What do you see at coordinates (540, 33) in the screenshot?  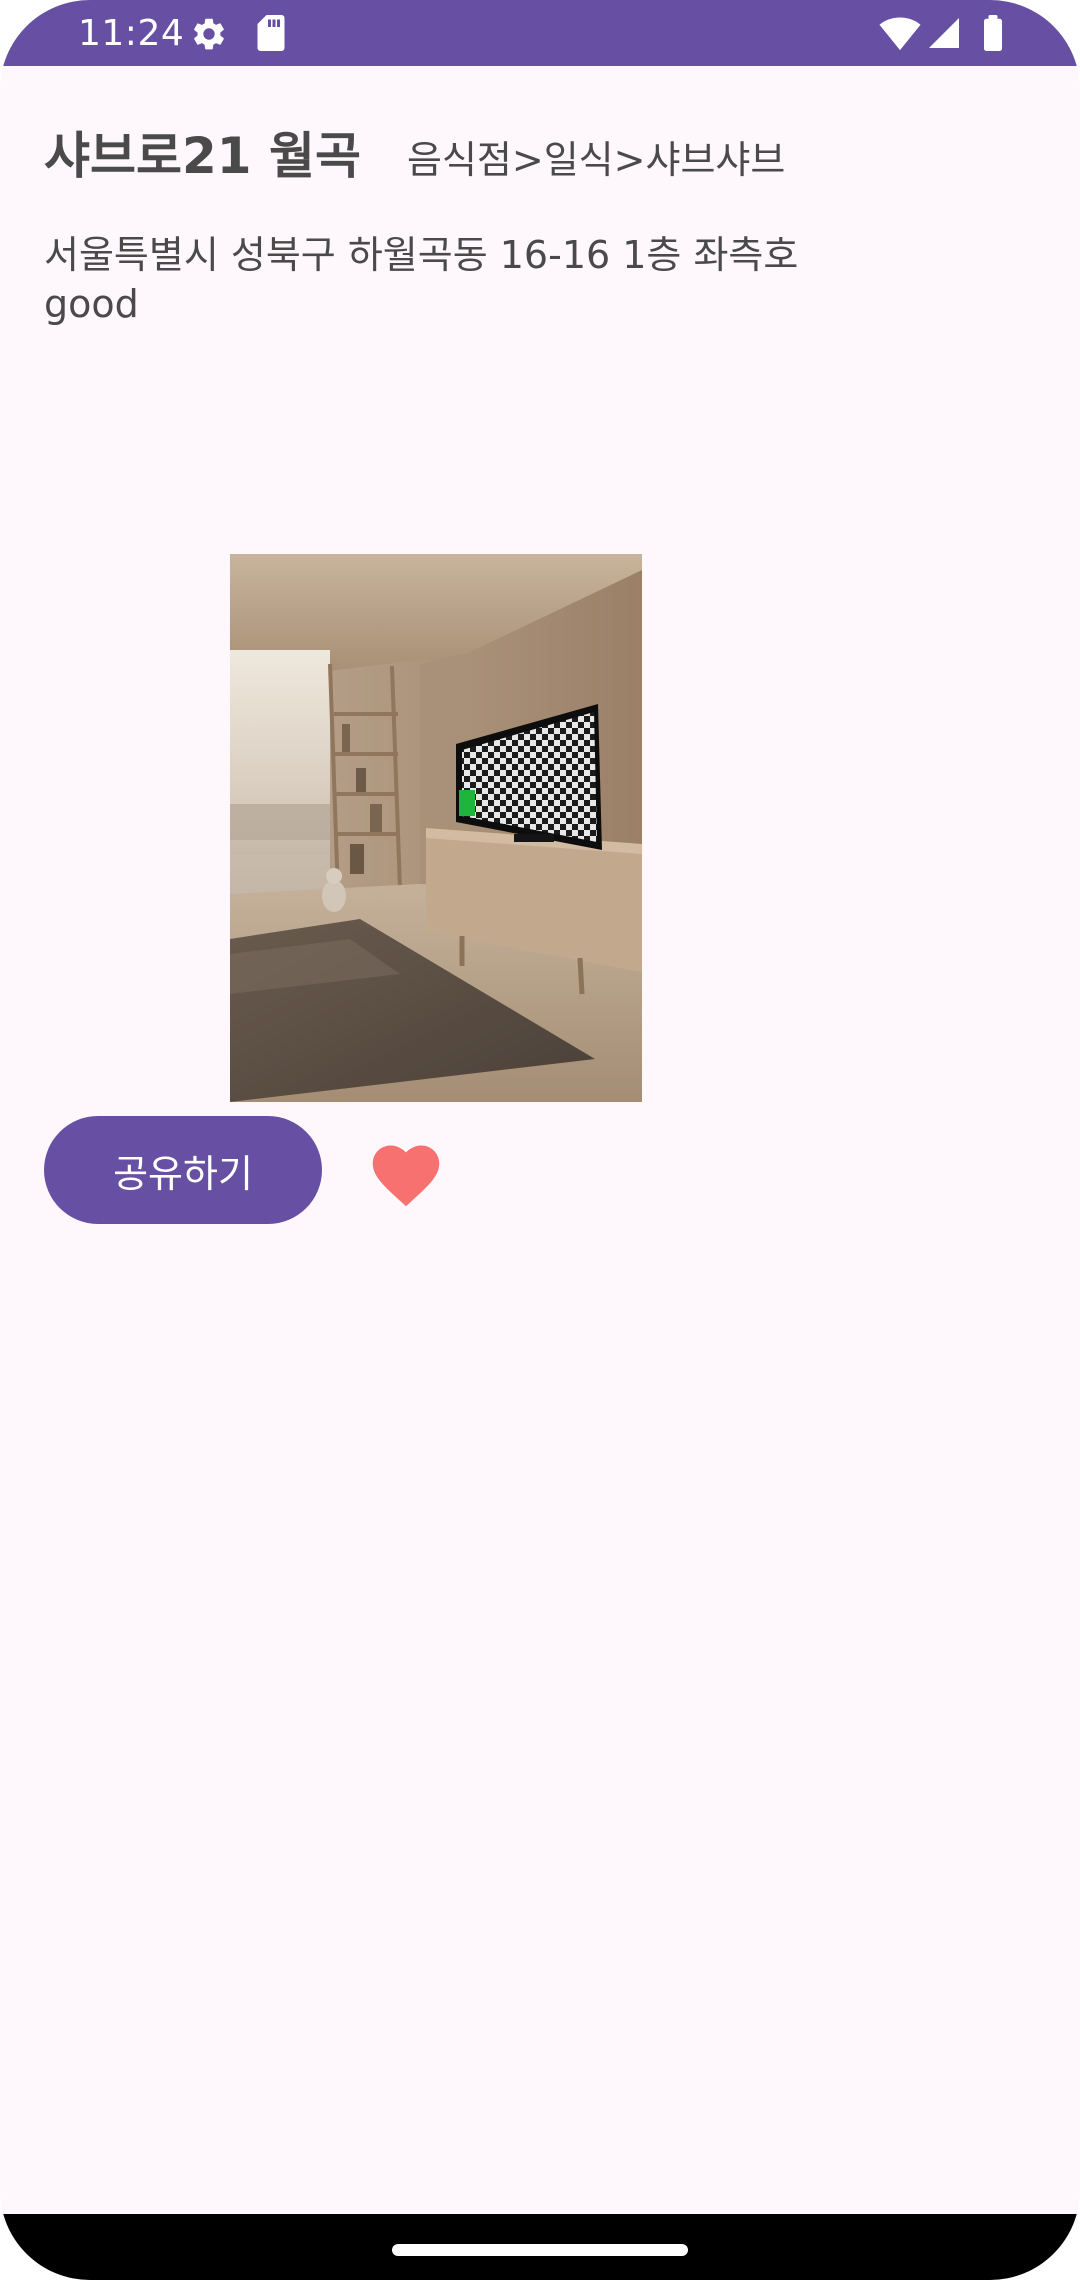 I see `status-bar: 11:24` at bounding box center [540, 33].